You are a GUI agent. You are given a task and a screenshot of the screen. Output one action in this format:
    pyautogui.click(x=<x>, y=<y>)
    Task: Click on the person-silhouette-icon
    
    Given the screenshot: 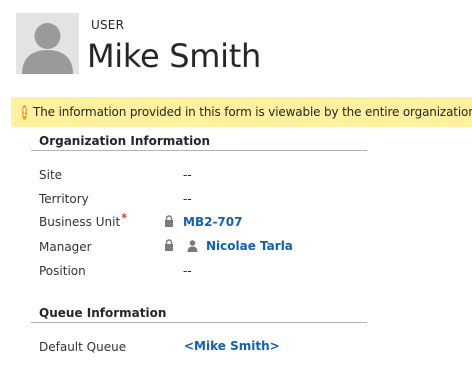 What is the action you would take?
    pyautogui.click(x=47, y=43)
    